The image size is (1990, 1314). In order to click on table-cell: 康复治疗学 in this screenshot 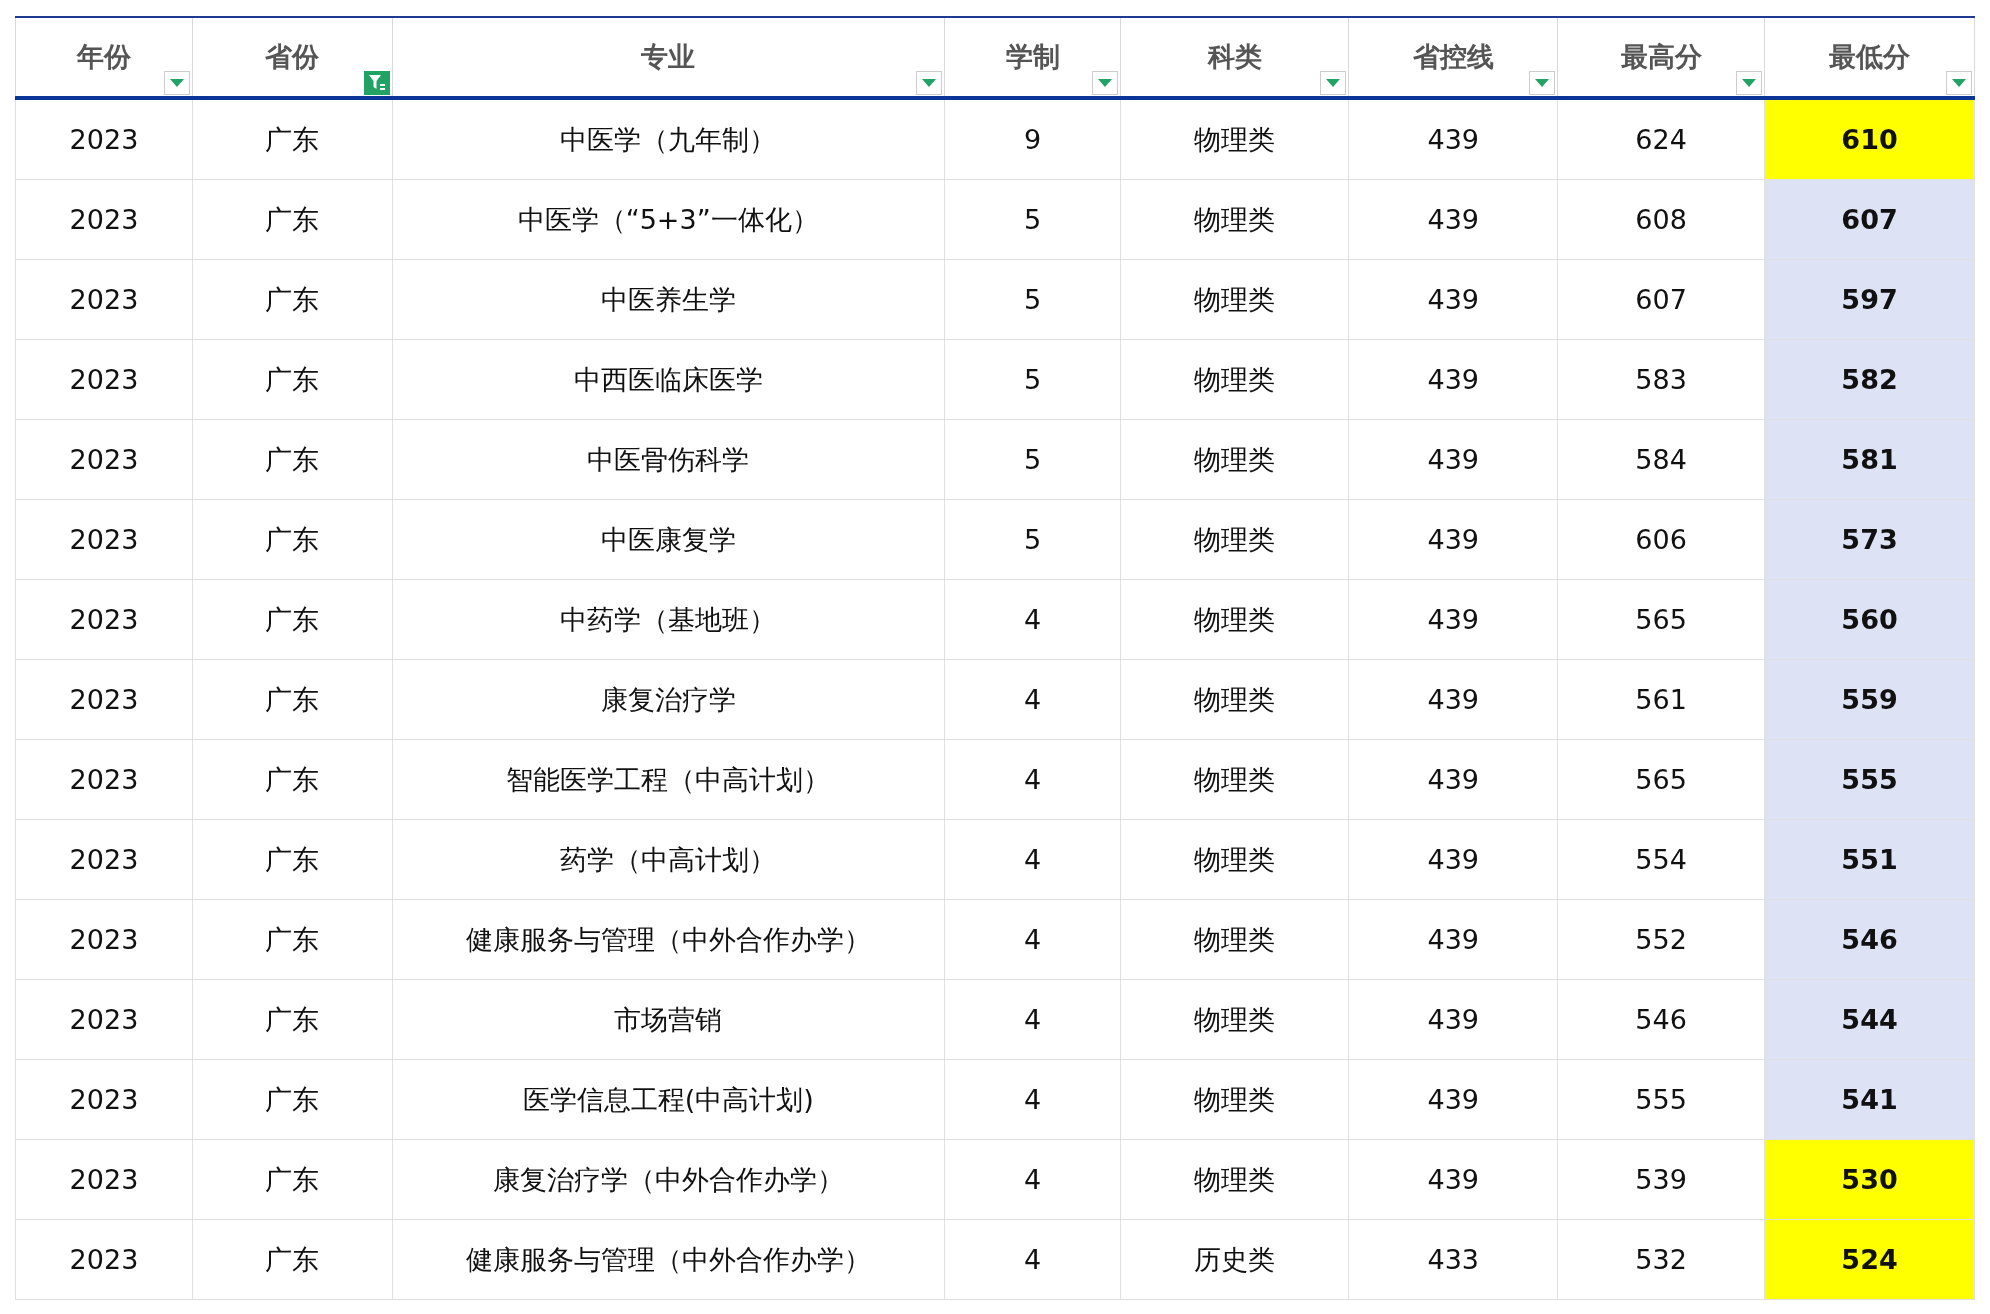, I will do `click(668, 699)`.